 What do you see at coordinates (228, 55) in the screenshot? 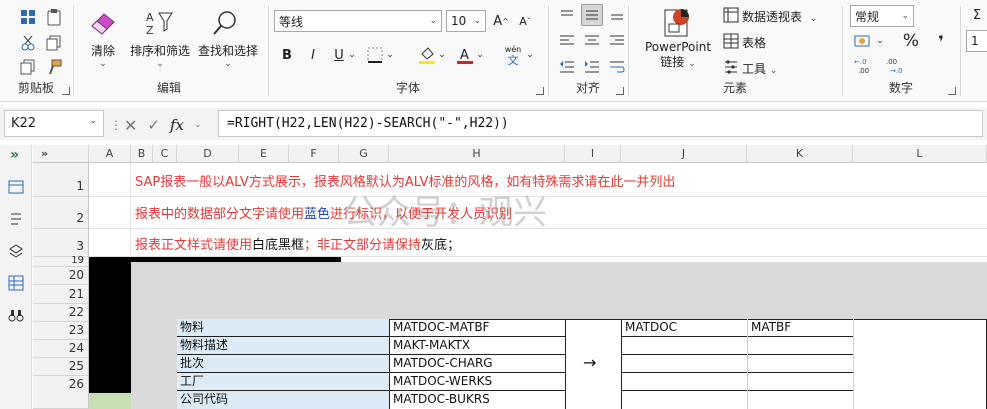
I see `find-select-button: 查找和选择 ⌄` at bounding box center [228, 55].